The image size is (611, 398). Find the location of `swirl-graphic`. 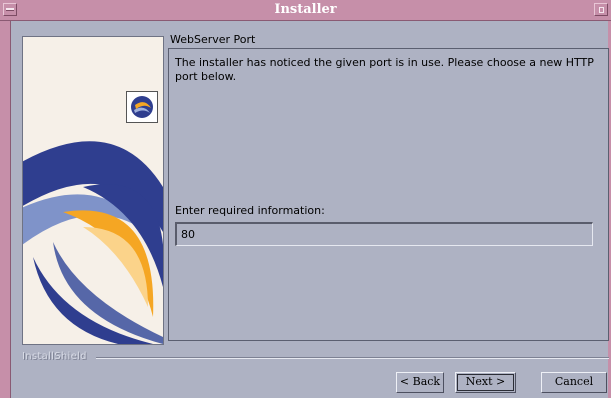

swirl-graphic is located at coordinates (93, 242).